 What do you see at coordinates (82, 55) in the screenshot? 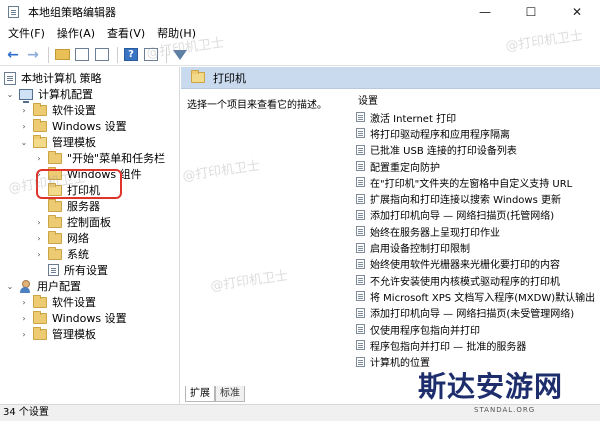
I see `show-hide-tree-button` at bounding box center [82, 55].